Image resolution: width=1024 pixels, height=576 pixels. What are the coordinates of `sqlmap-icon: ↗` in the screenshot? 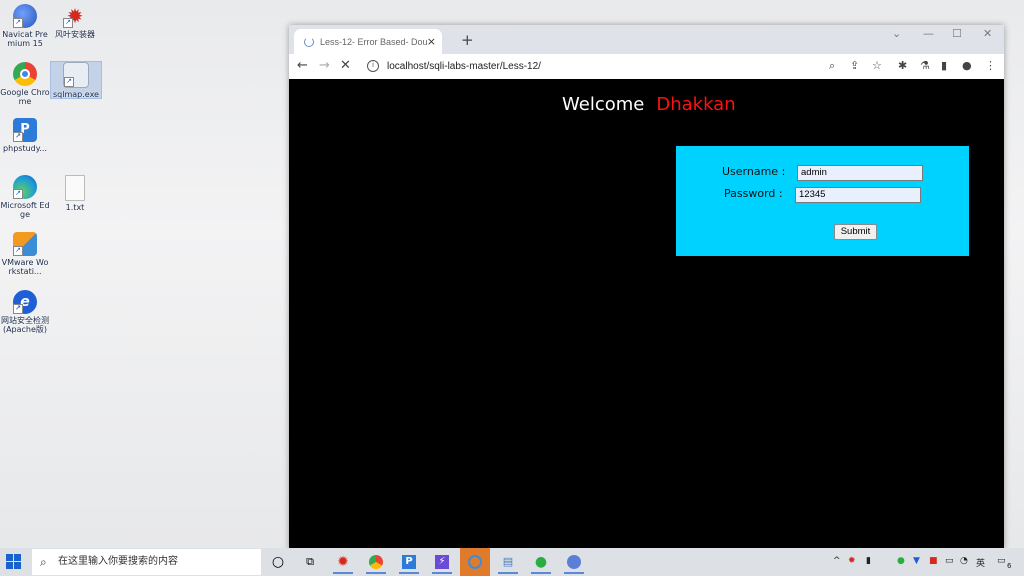 It's located at (76, 75).